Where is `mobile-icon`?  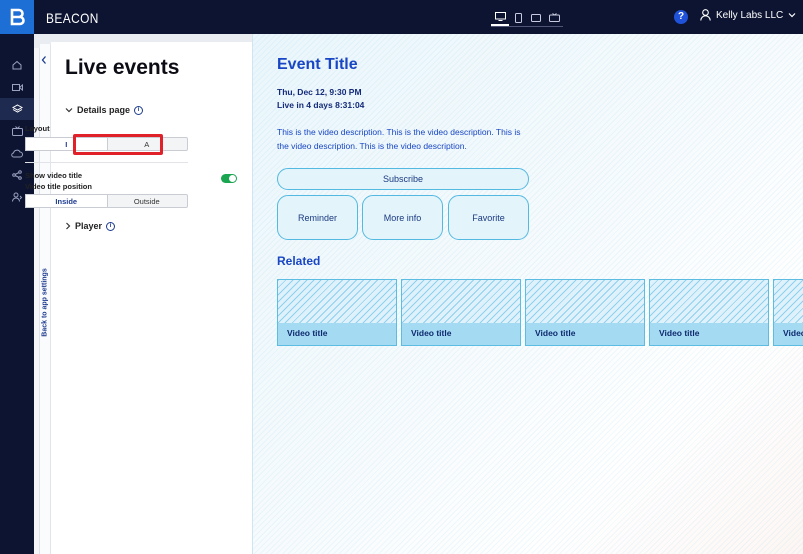 mobile-icon is located at coordinates (518, 18).